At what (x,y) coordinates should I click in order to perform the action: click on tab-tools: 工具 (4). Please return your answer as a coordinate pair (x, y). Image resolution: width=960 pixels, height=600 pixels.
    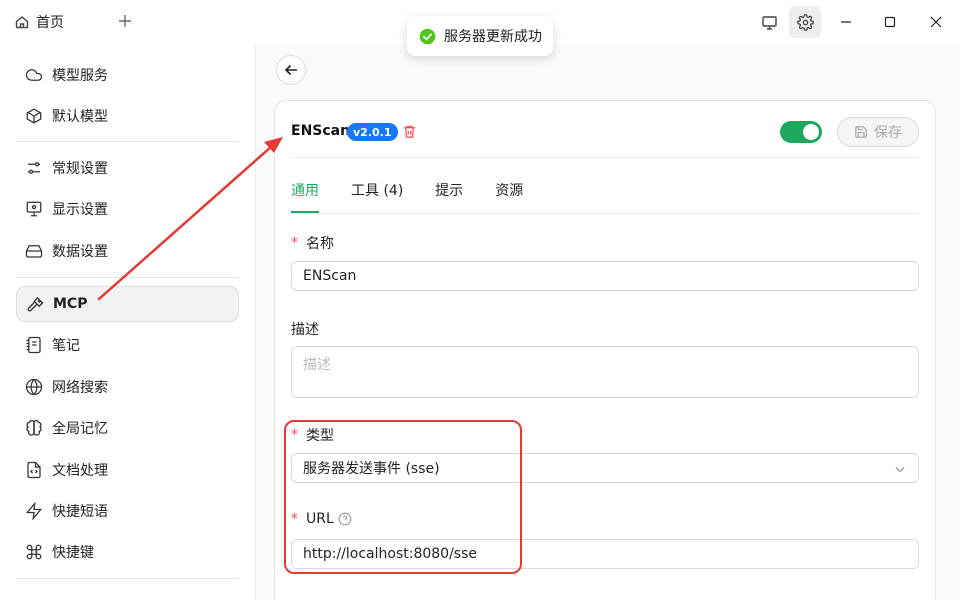
    Looking at the image, I should click on (377, 196).